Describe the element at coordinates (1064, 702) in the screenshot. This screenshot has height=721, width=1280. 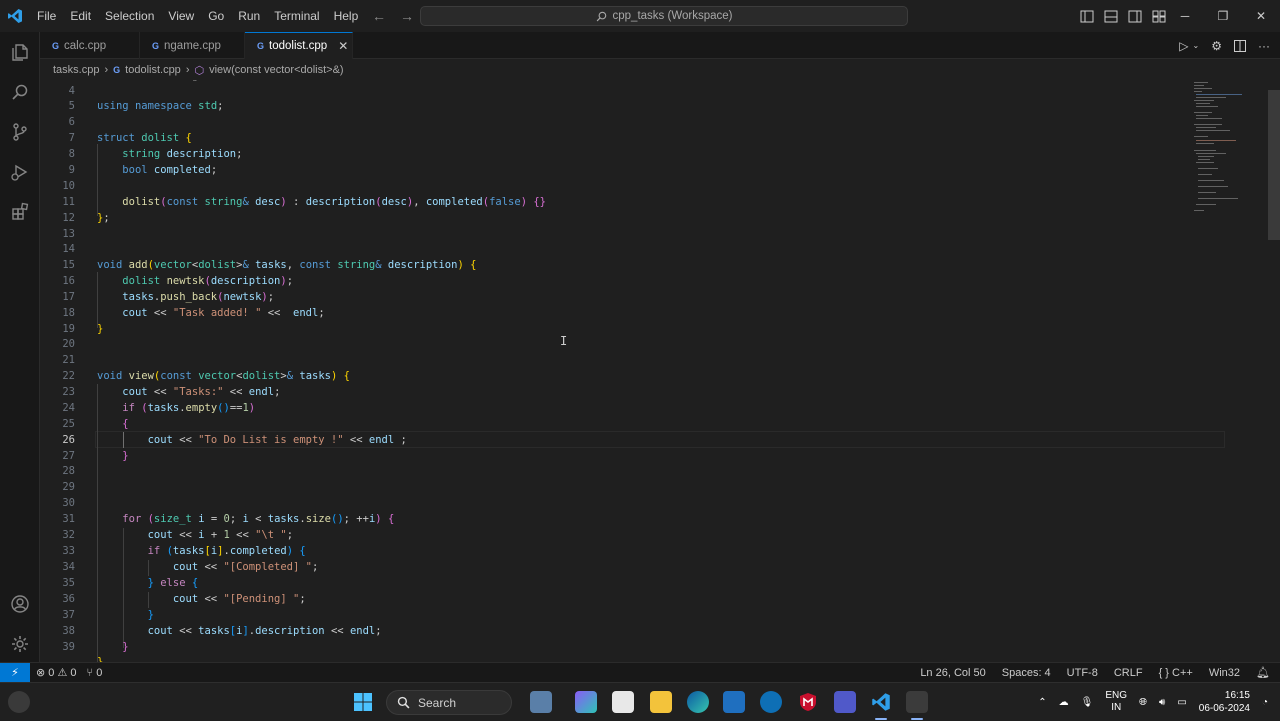
I see `cloud-icon: ☁` at that location.